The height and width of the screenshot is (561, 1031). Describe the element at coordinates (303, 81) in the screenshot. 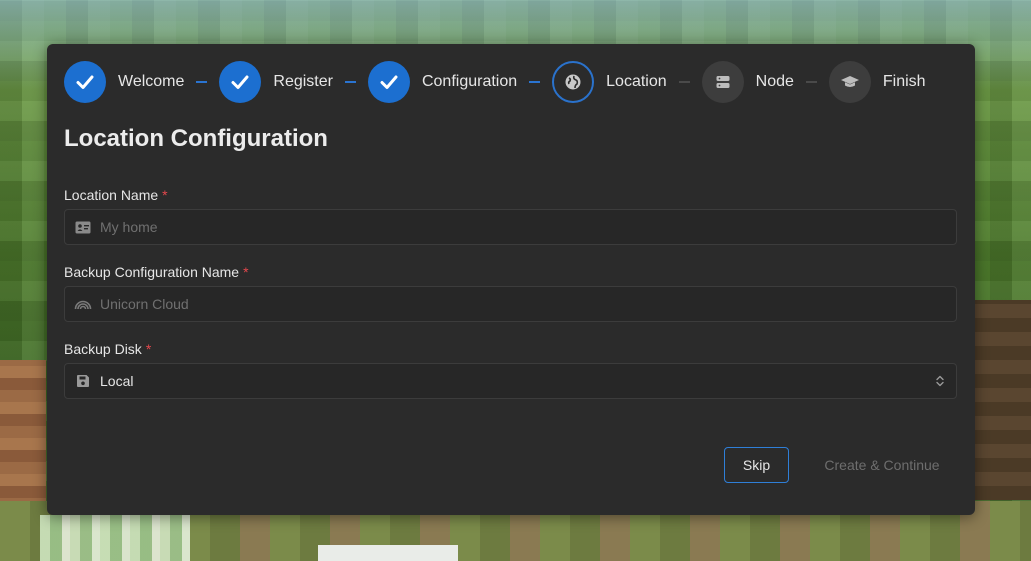

I see `step-label: Register` at that location.